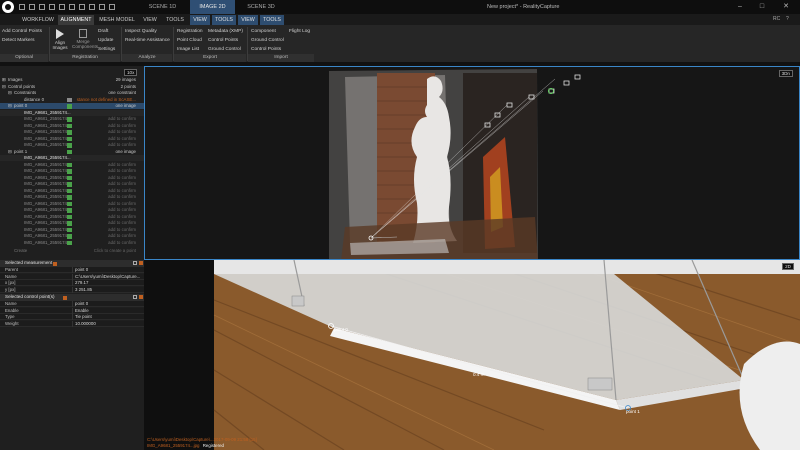  Describe the element at coordinates (105, 40) in the screenshot. I see `update-button: Update` at that location.